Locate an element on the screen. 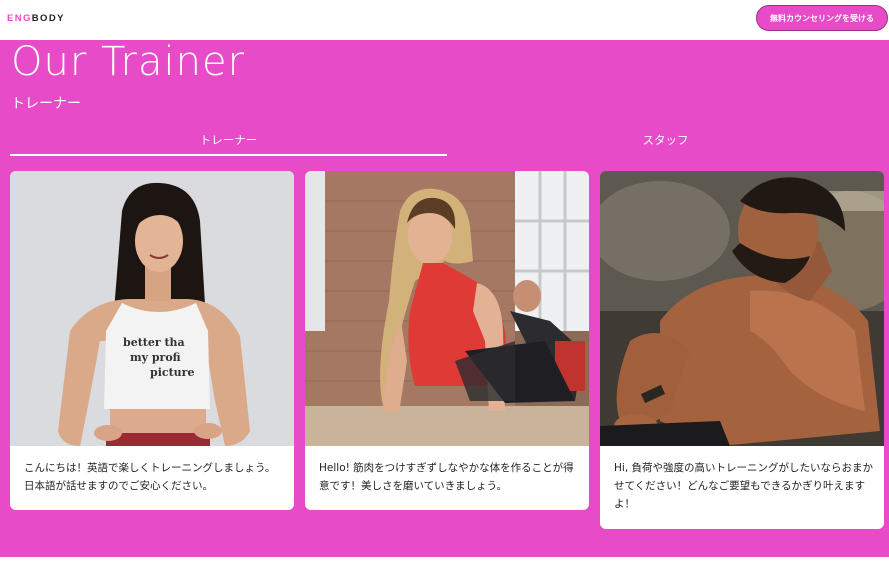 This screenshot has height=570, width=889. free-counseling-button: 無料カウンセリングを受ける is located at coordinates (822, 18).